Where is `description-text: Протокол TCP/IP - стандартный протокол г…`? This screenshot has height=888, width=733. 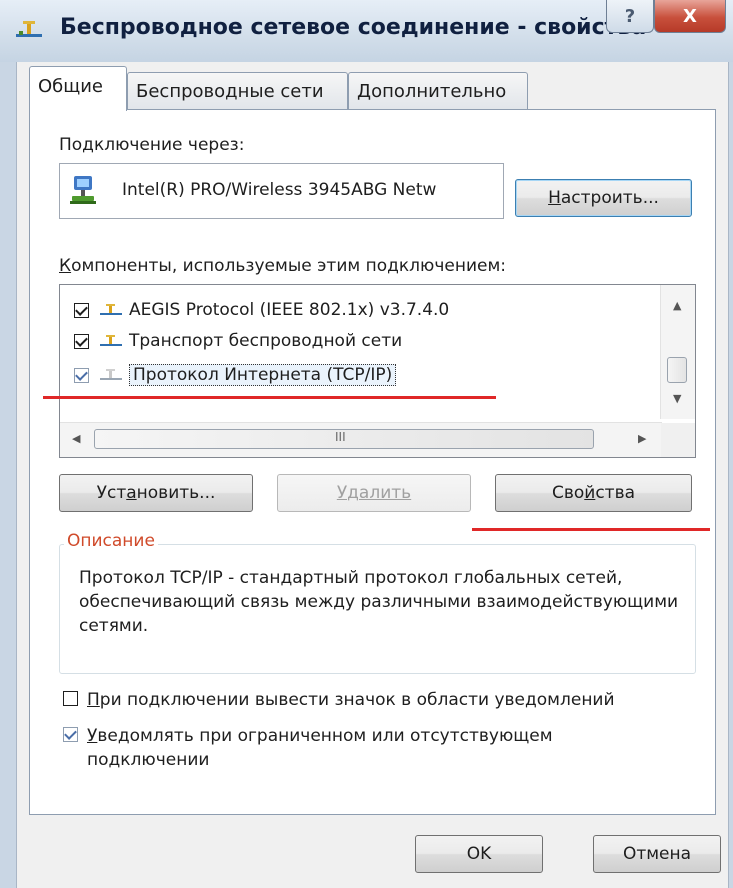 description-text: Протокол TCP/IP - стандартный протокол г… is located at coordinates (379, 602).